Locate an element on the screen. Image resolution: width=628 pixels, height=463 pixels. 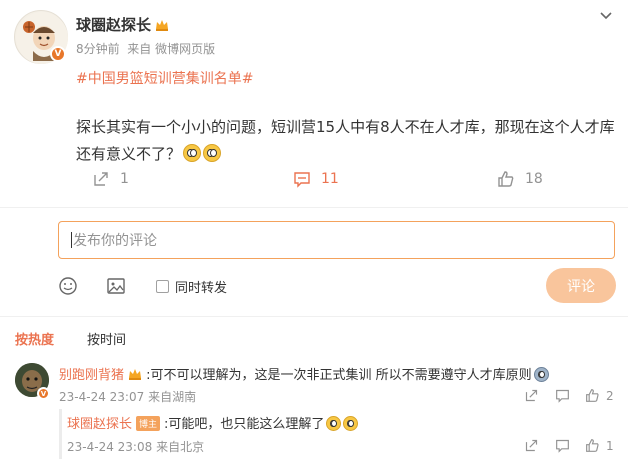
reply-item: 球圈赵探长 博主:可能吧，也只能这么理解了 is located at coordinates (213, 422).